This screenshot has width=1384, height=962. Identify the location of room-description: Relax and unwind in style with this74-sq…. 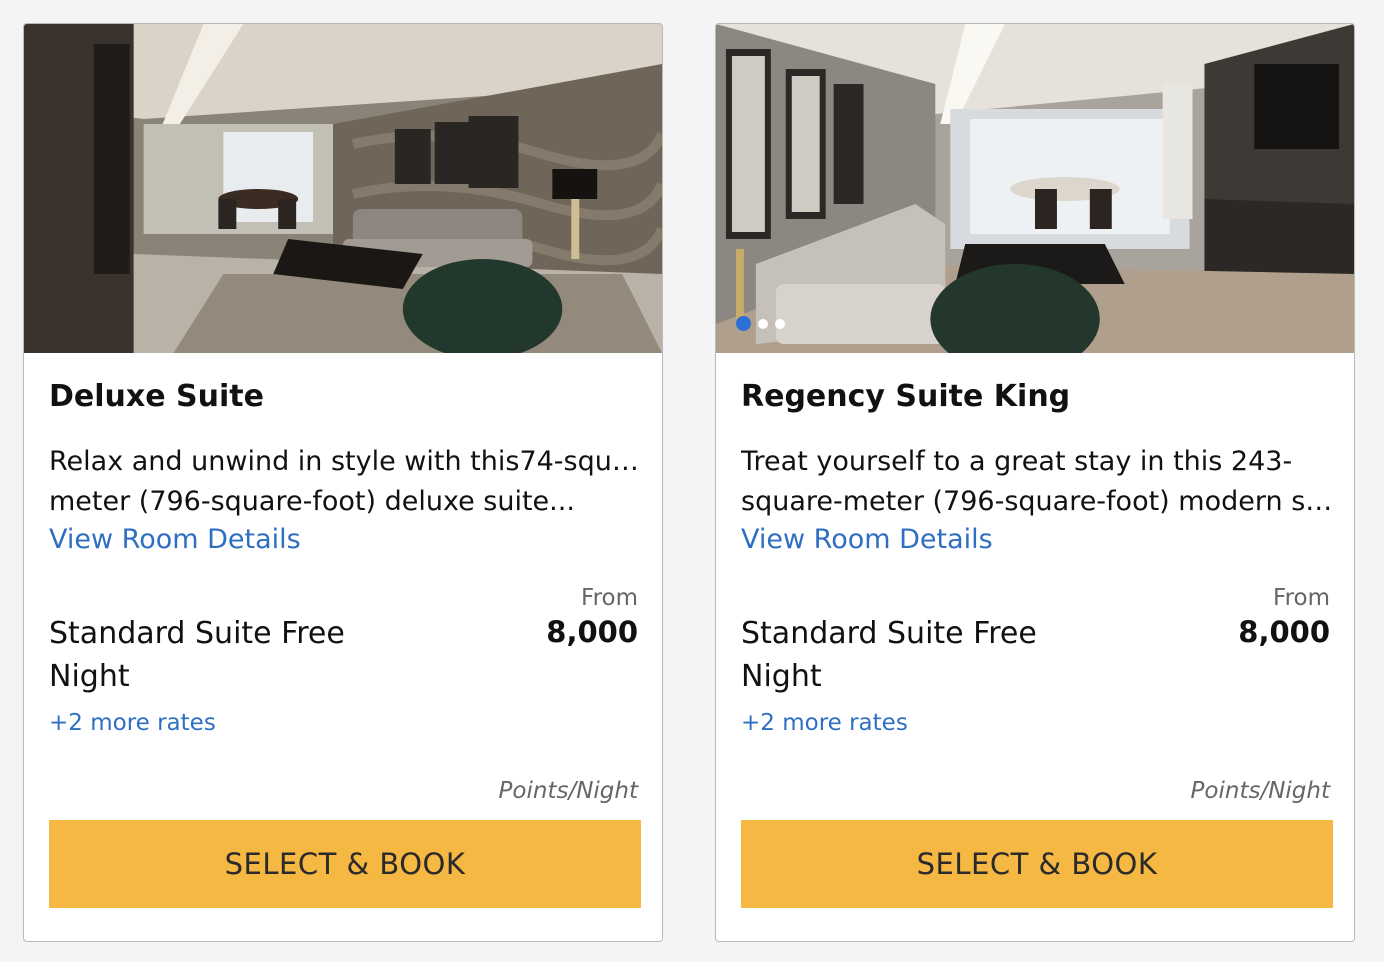
(346, 482).